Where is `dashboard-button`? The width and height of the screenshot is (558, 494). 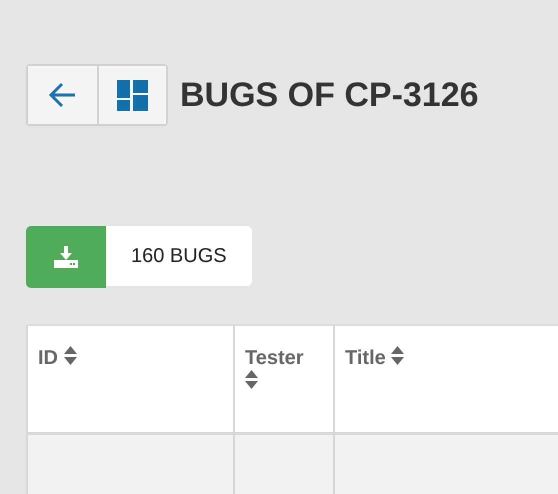
dashboard-button is located at coordinates (131, 95).